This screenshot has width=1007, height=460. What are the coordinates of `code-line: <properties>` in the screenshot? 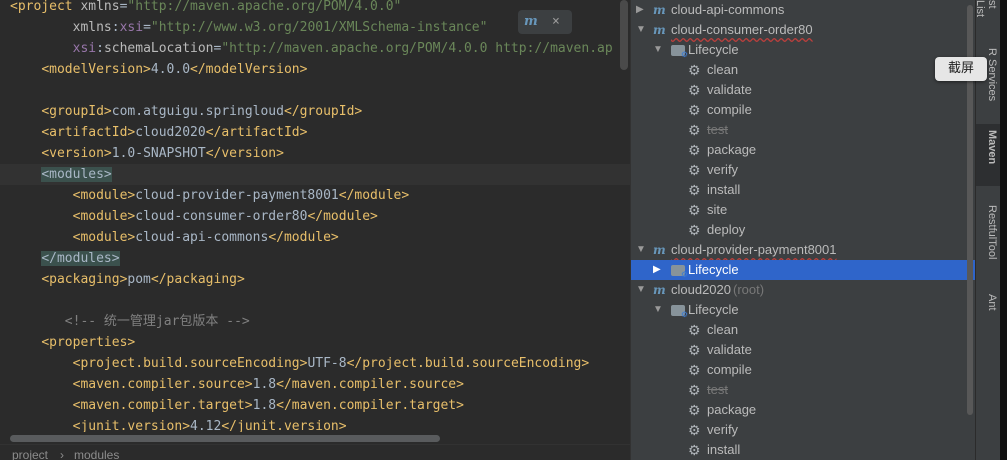 It's located at (72, 342).